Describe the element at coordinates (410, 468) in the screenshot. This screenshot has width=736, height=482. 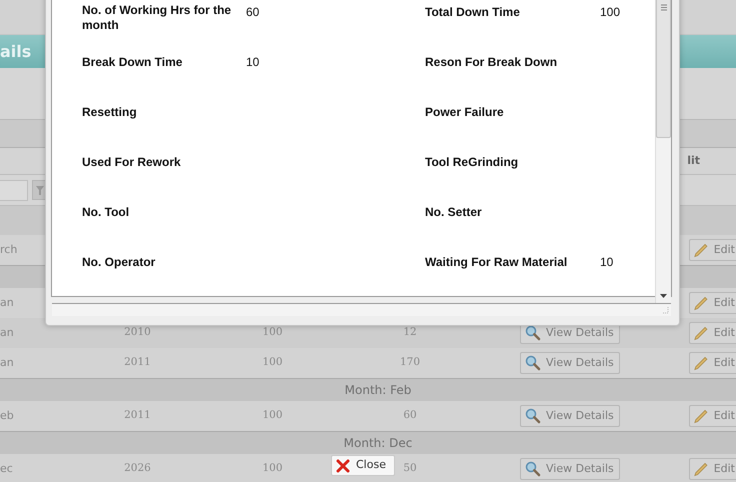
I see `table-cell: 50` at that location.